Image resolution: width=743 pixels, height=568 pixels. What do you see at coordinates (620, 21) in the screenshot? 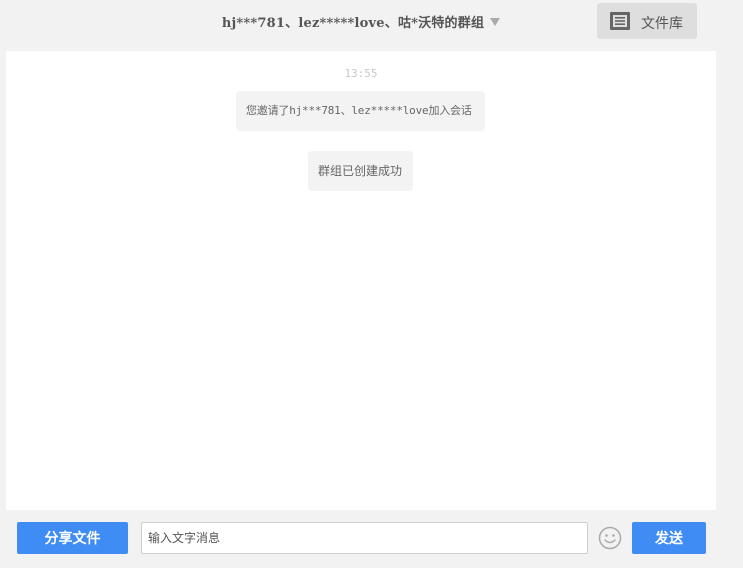
I see `document-icon` at bounding box center [620, 21].